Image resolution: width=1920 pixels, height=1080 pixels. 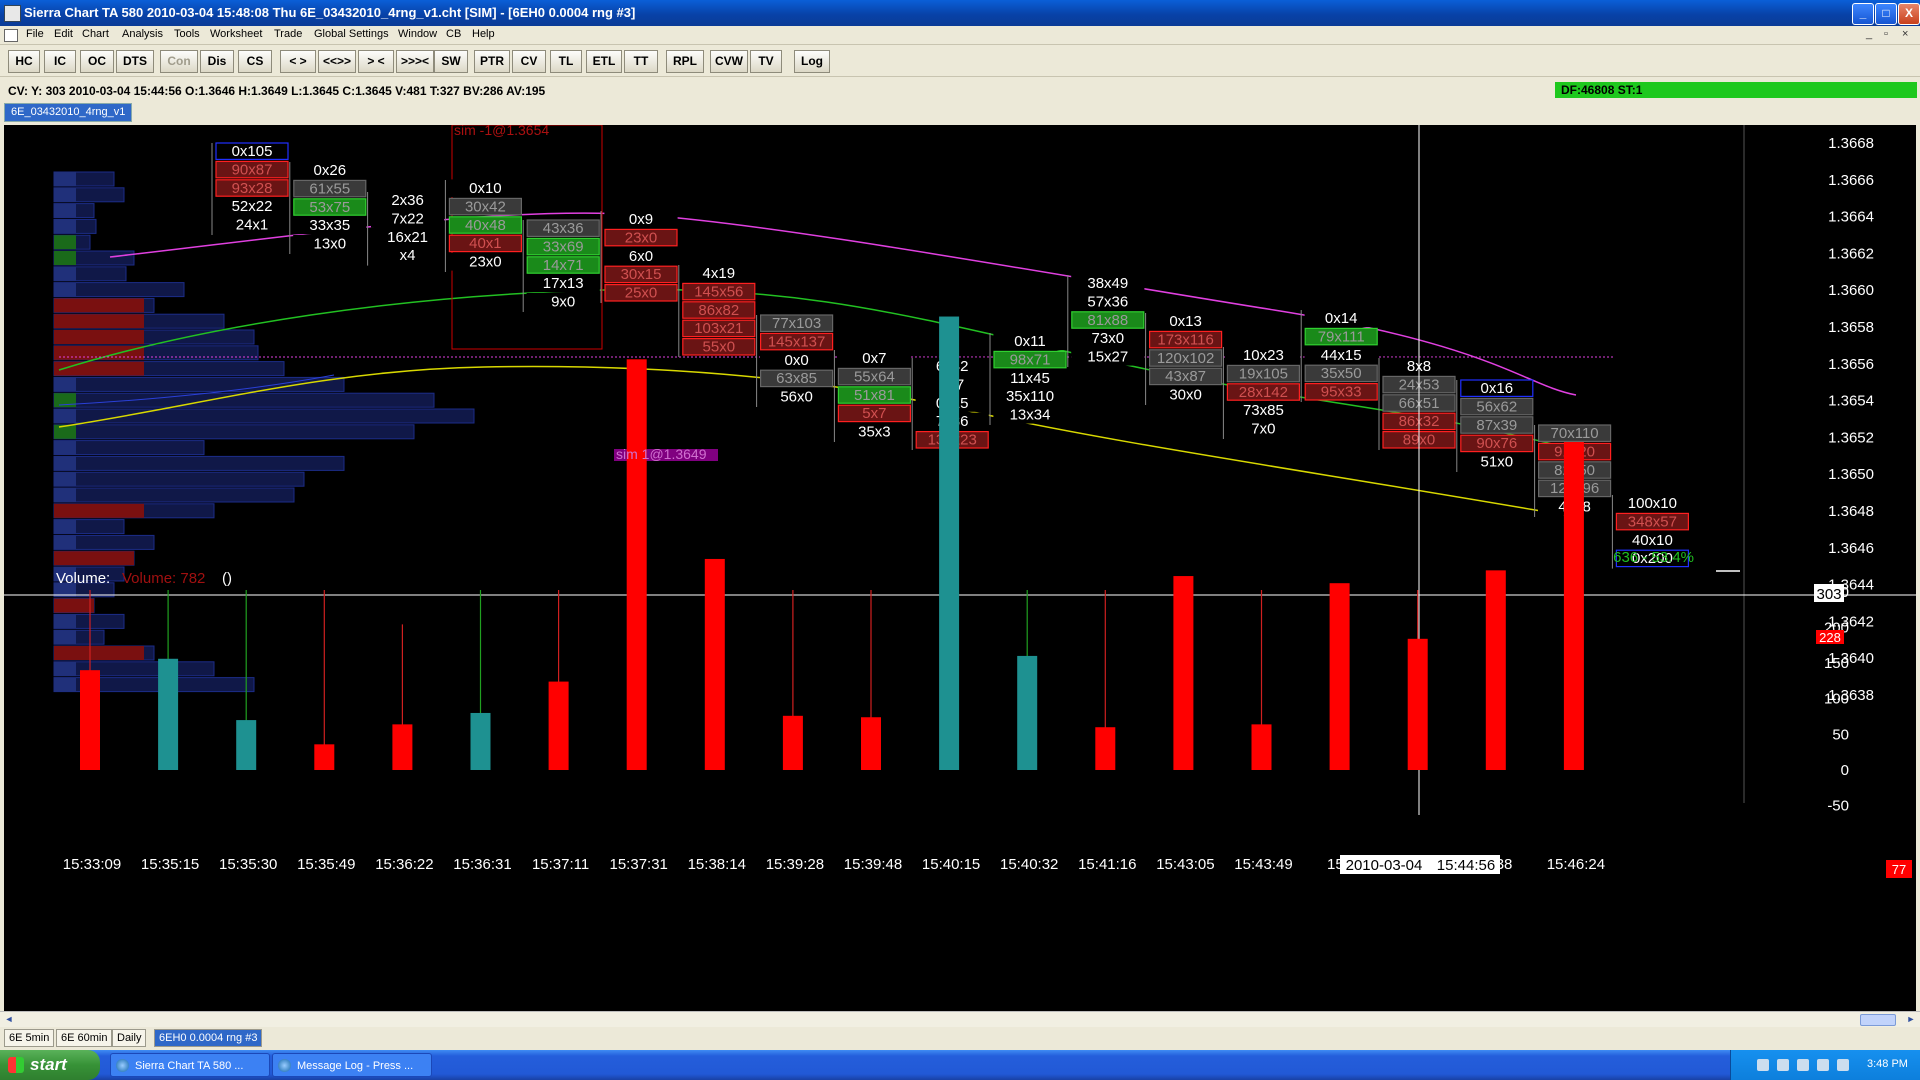 I want to click on horizontal-scrollbar: ◄ ►, so click(x=960, y=1019).